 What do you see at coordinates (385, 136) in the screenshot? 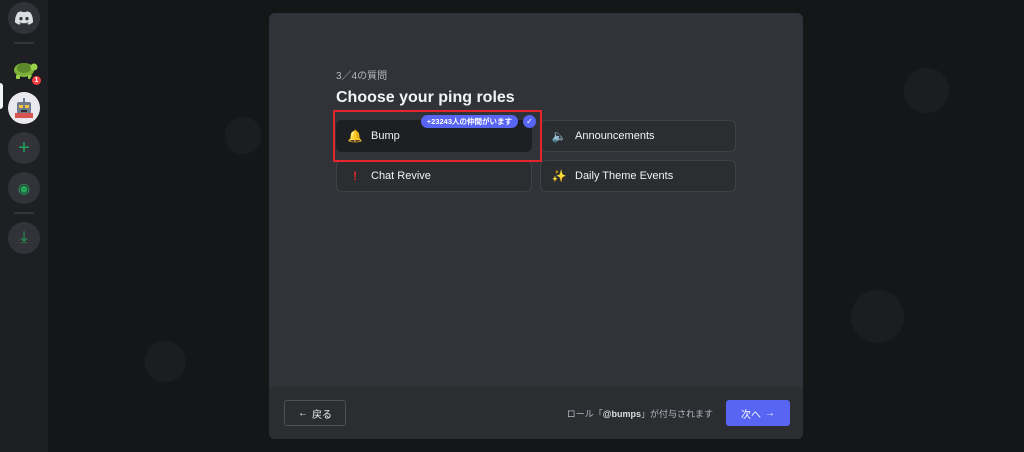
I see `role-option-label: Bump` at bounding box center [385, 136].